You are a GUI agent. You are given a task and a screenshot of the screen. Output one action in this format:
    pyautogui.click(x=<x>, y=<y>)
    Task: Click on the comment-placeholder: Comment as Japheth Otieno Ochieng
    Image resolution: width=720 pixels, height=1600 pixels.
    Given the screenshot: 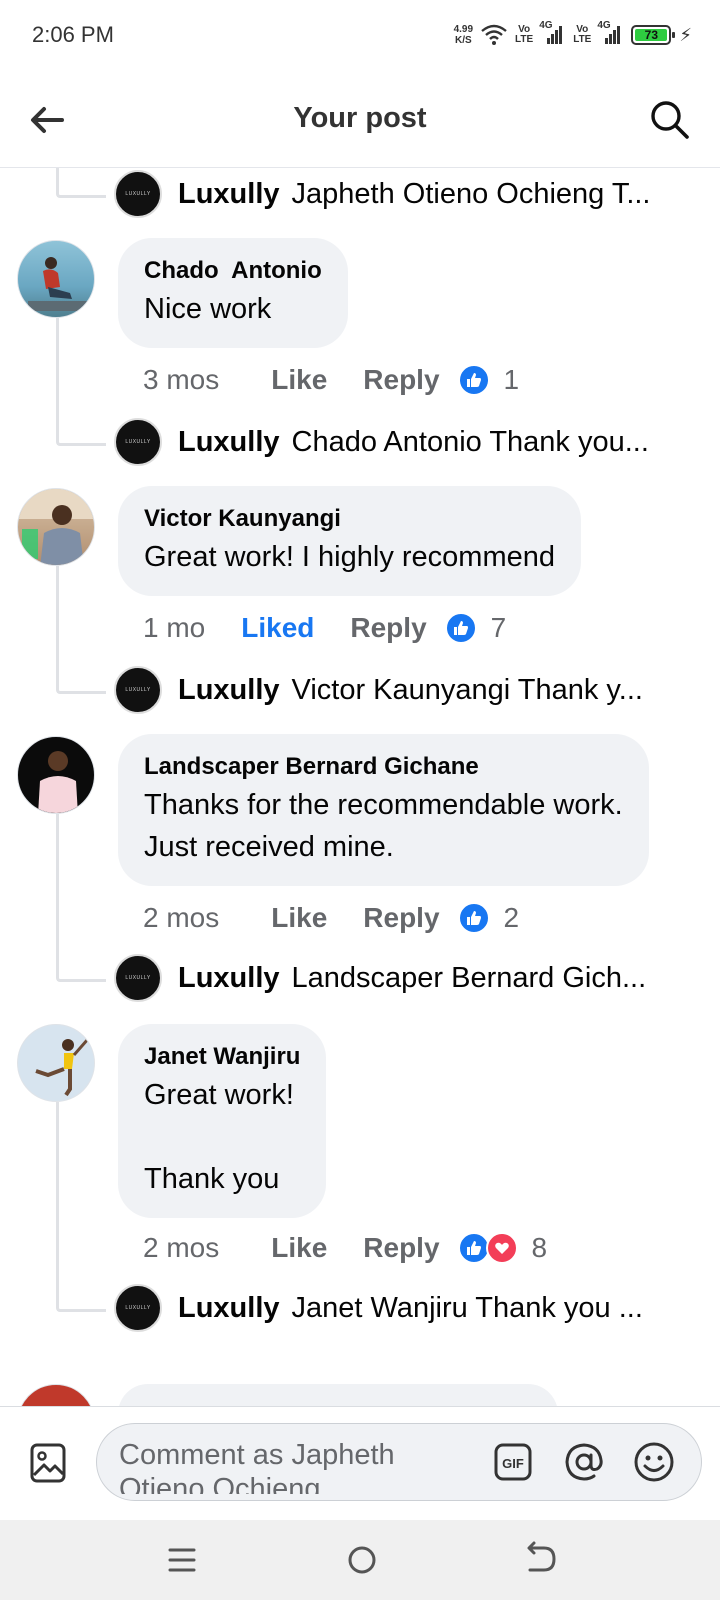 What is the action you would take?
    pyautogui.click(x=284, y=1466)
    